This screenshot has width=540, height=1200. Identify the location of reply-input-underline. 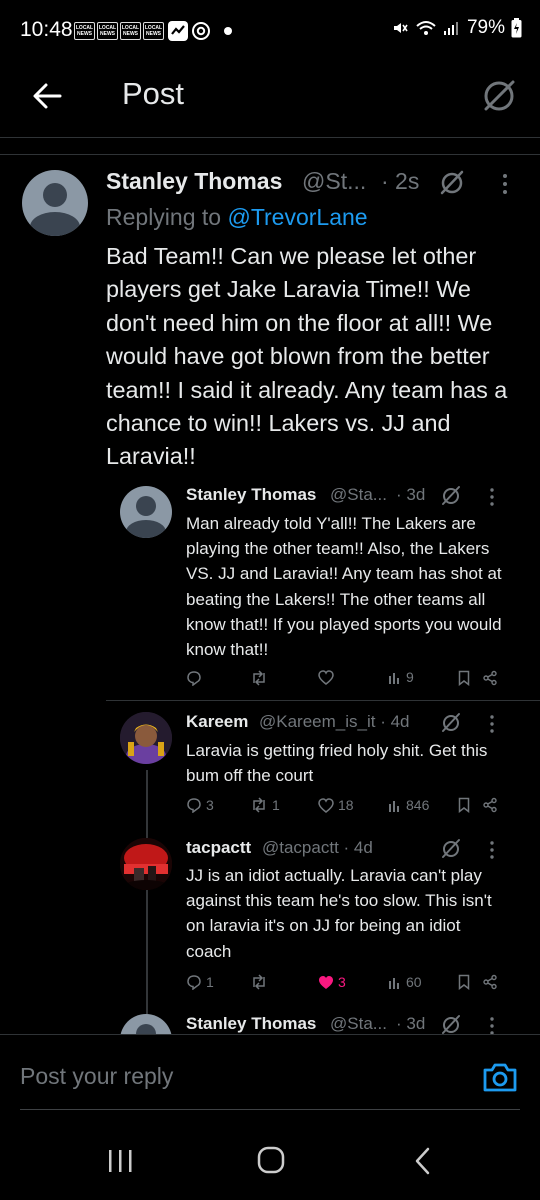
(270, 1109).